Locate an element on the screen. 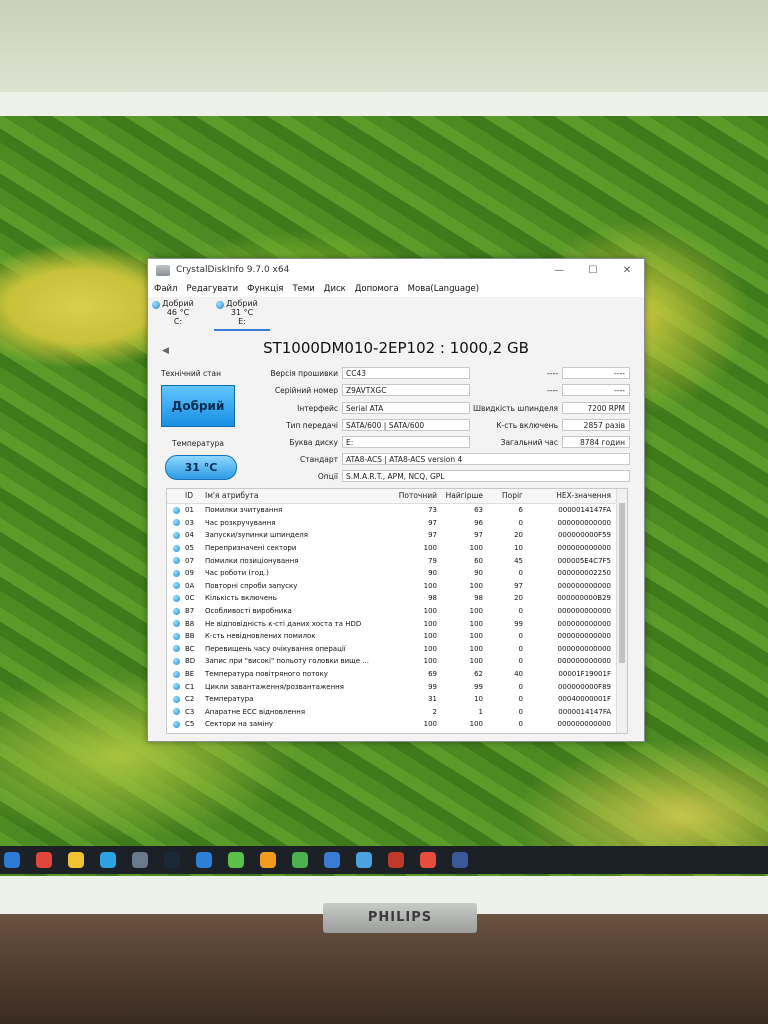 Image resolution: width=768 pixels, height=1024 pixels. attr-worst: 10 is located at coordinates (478, 699).